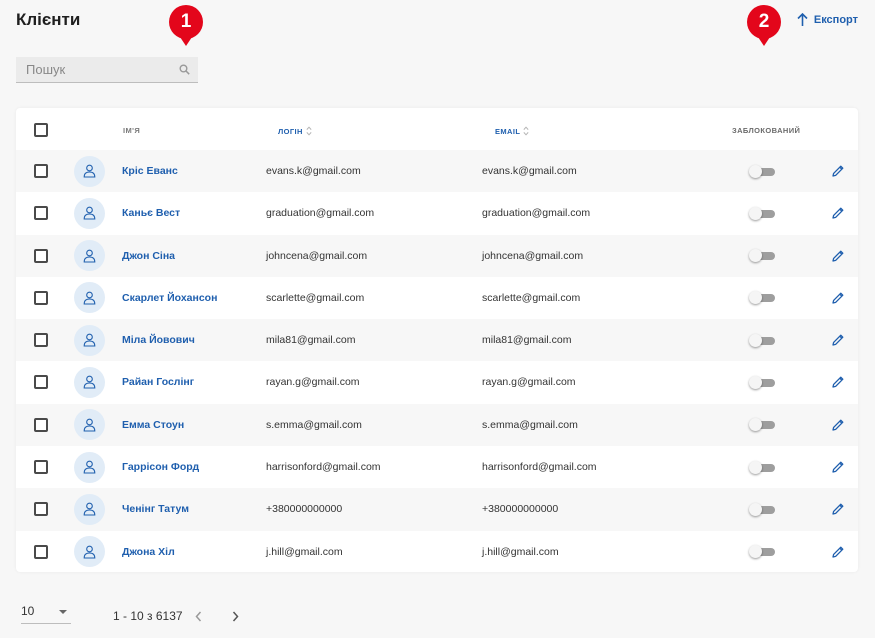 This screenshot has height=638, width=875. What do you see at coordinates (148, 616) in the screenshot?
I see `pagination-range: 1 - 10 з 6137` at bounding box center [148, 616].